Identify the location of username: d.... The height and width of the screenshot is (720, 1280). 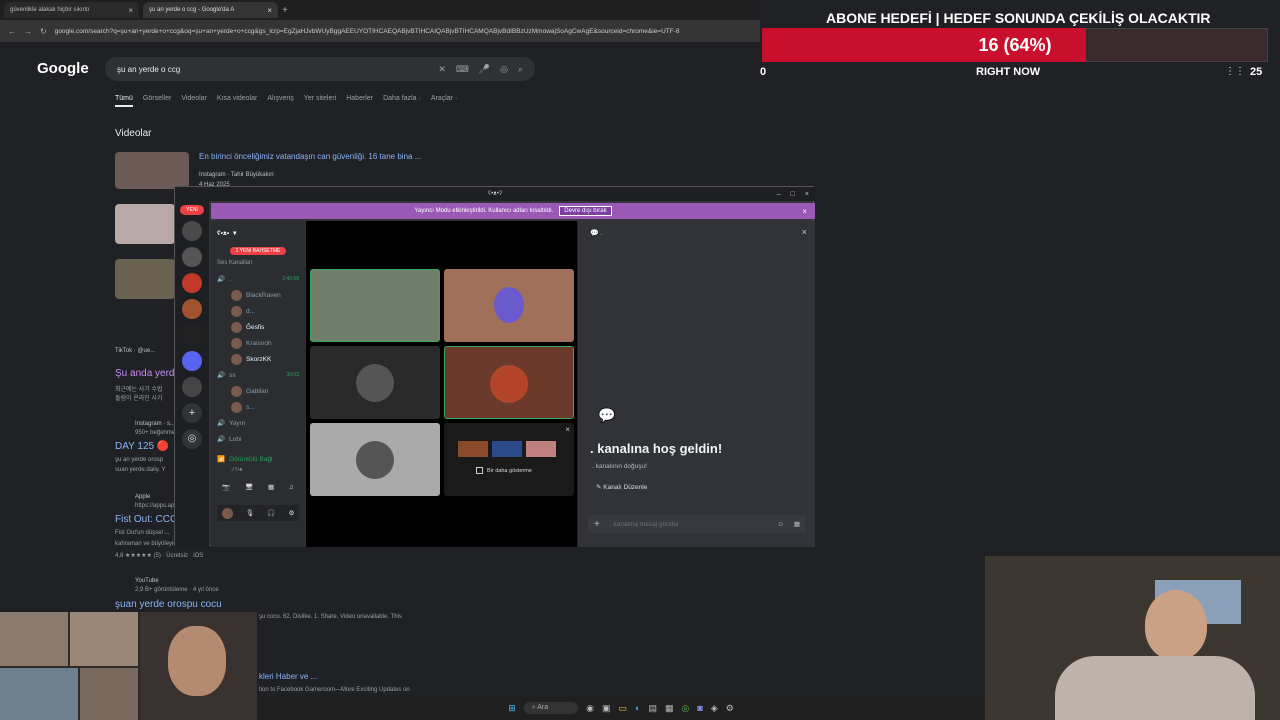
(251, 311).